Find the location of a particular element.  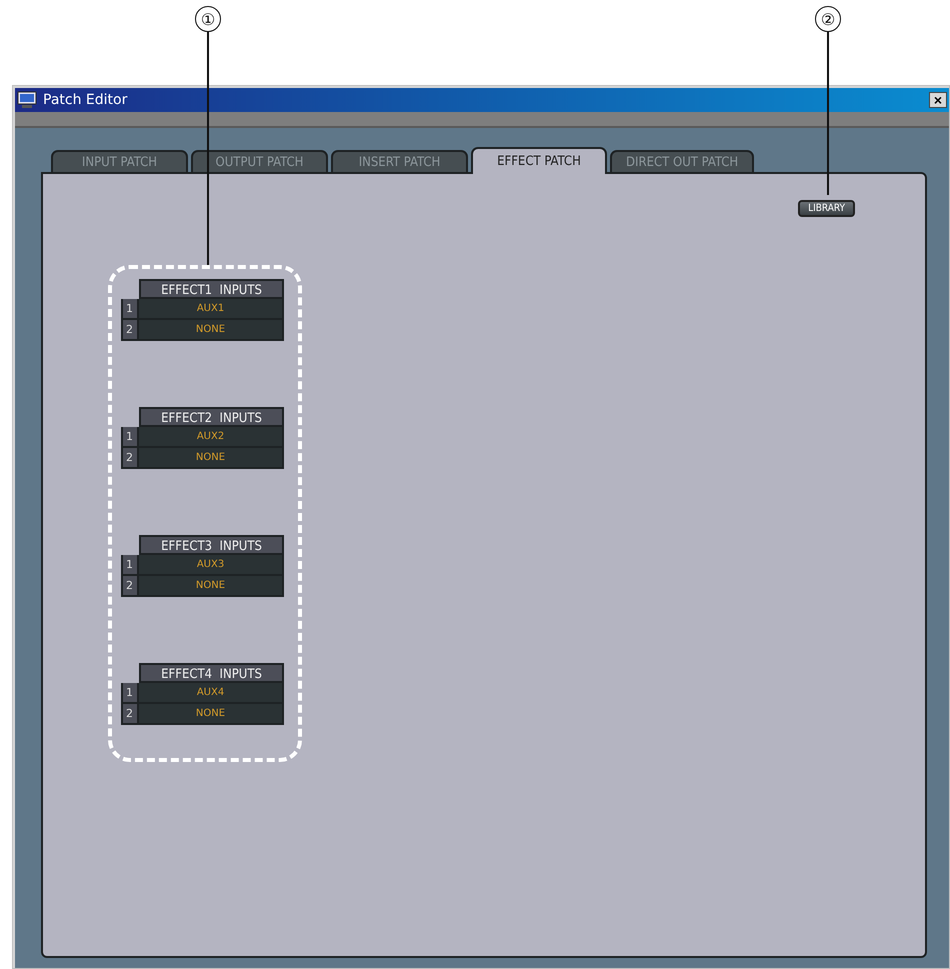

app-icon is located at coordinates (27, 100).